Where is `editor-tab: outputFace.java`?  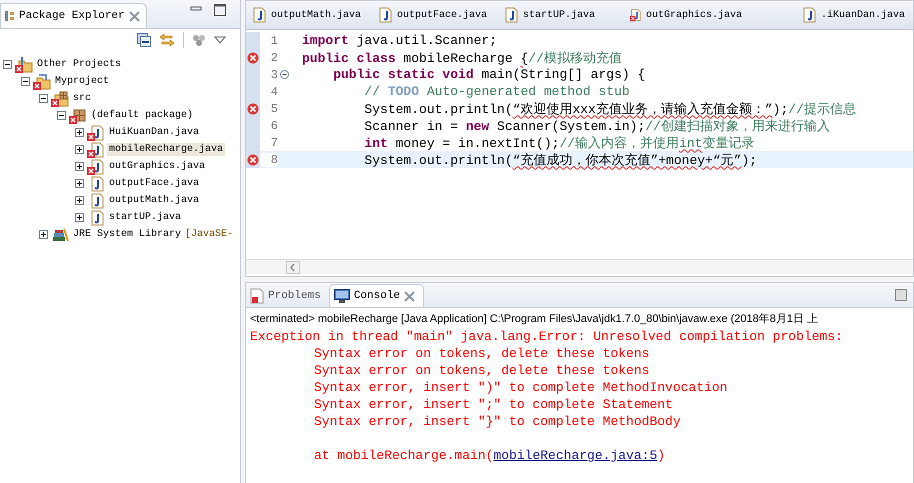
editor-tab: outputFace.java is located at coordinates (435, 15).